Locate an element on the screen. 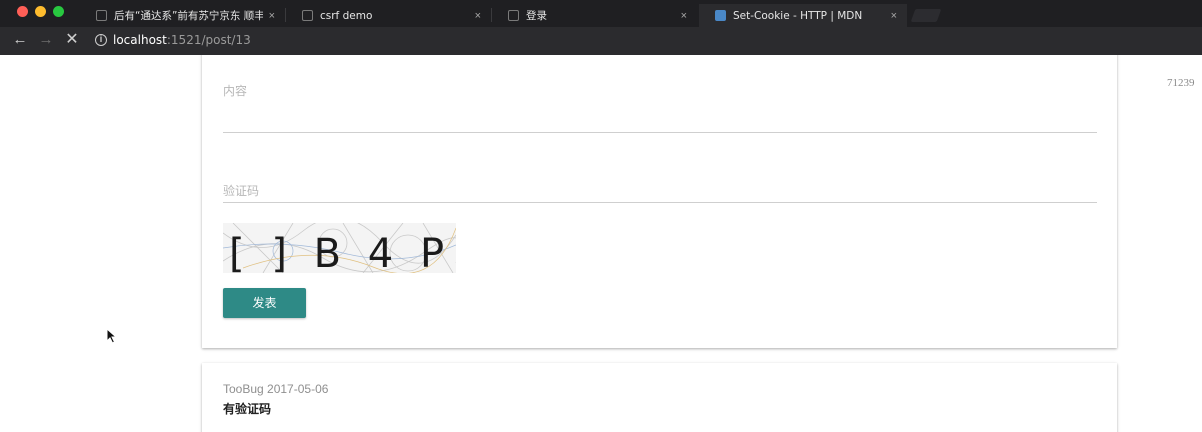  mouse-cursor-icon is located at coordinates (112, 336).